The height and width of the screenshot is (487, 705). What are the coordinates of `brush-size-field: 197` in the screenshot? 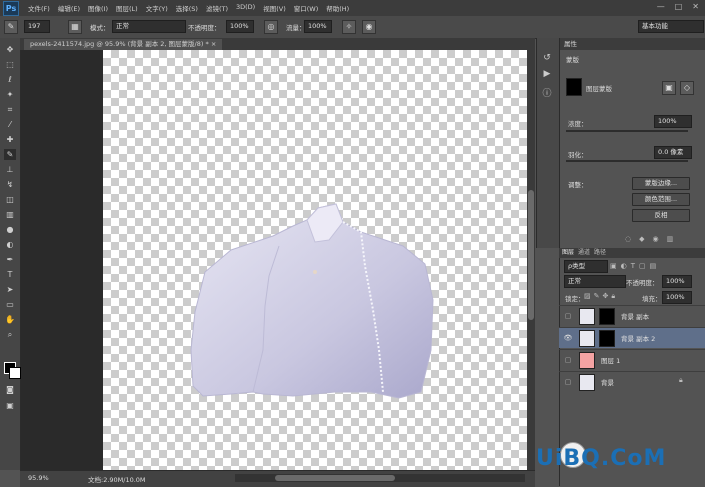 It's located at (37, 26).